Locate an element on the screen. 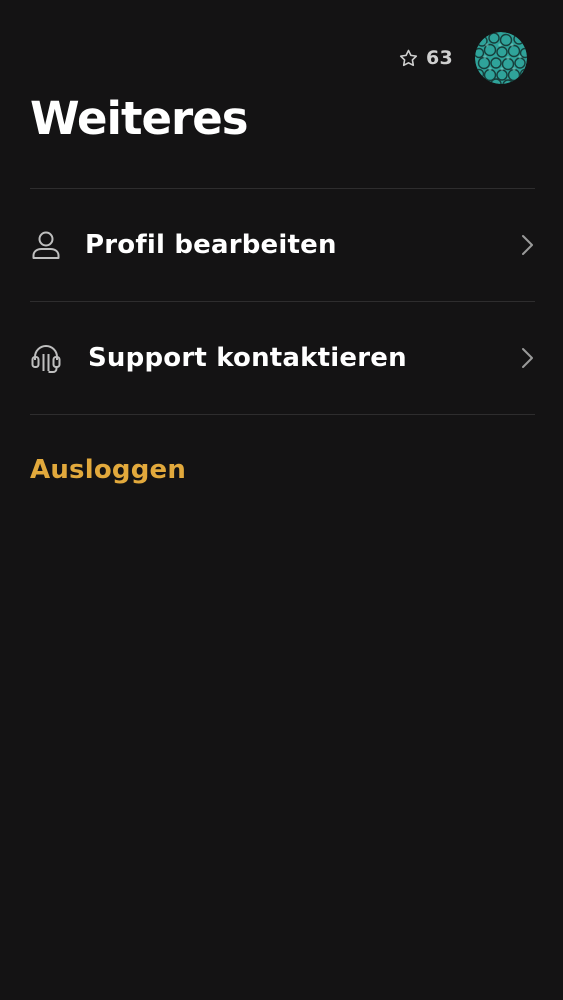  menu-item-label: Support kontaktieren is located at coordinates (247, 358).